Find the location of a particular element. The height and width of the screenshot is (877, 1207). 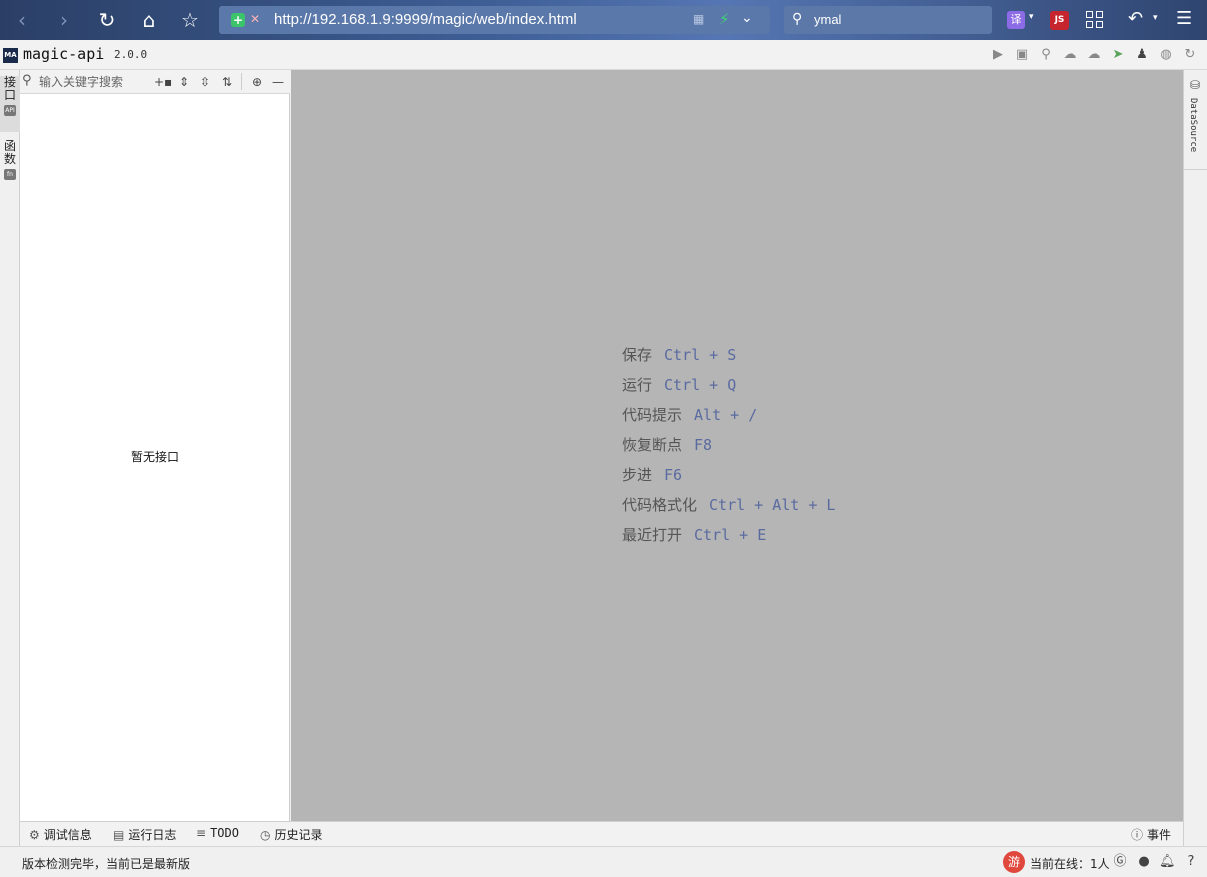

shortcut-item: 保存 Ctrl + S is located at coordinates (728, 359).